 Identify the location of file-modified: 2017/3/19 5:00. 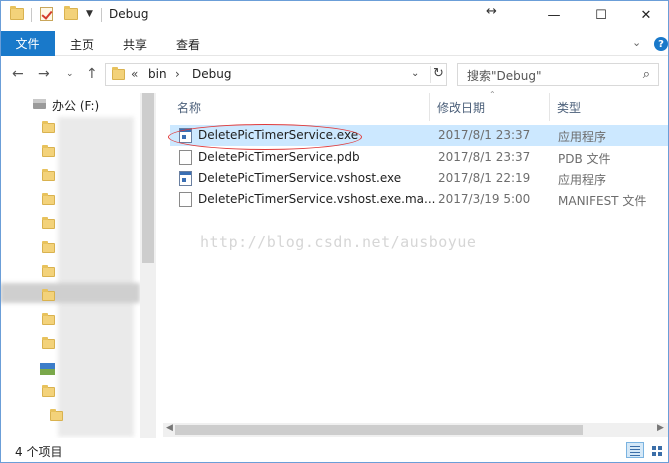
(484, 199).